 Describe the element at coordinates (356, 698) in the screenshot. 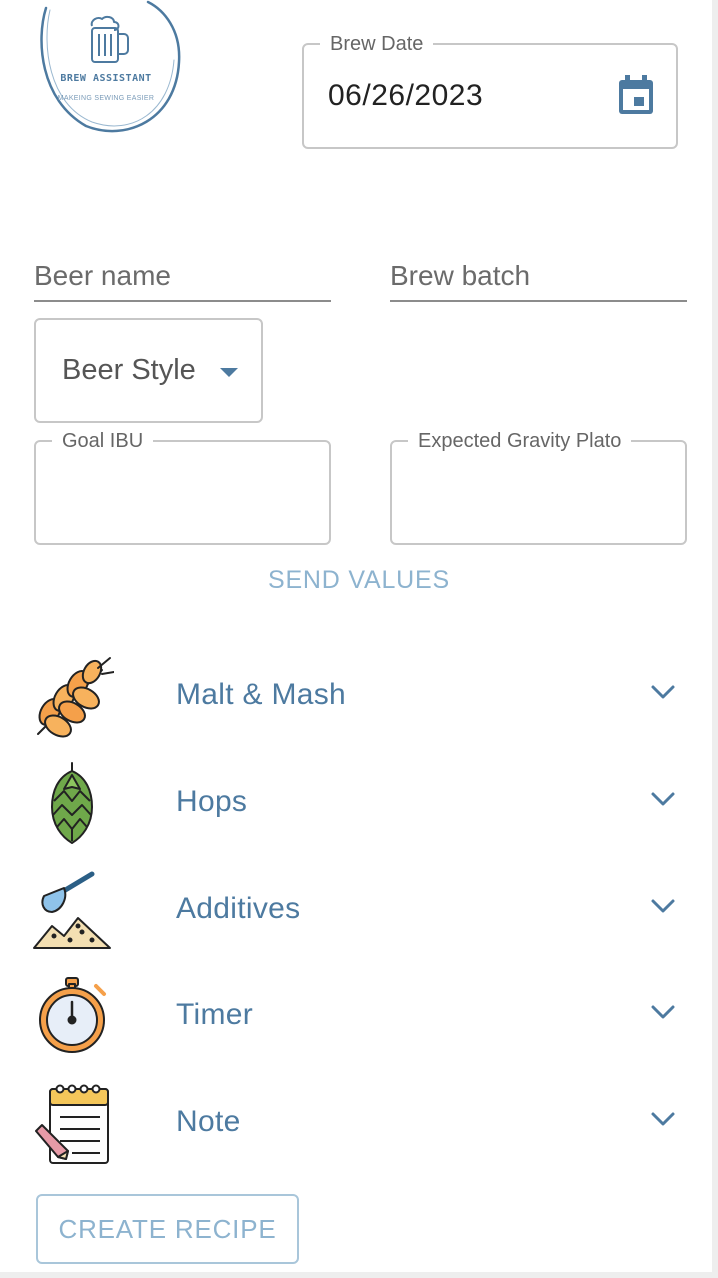

I see `section-malt-mash: Malt & Mash` at that location.